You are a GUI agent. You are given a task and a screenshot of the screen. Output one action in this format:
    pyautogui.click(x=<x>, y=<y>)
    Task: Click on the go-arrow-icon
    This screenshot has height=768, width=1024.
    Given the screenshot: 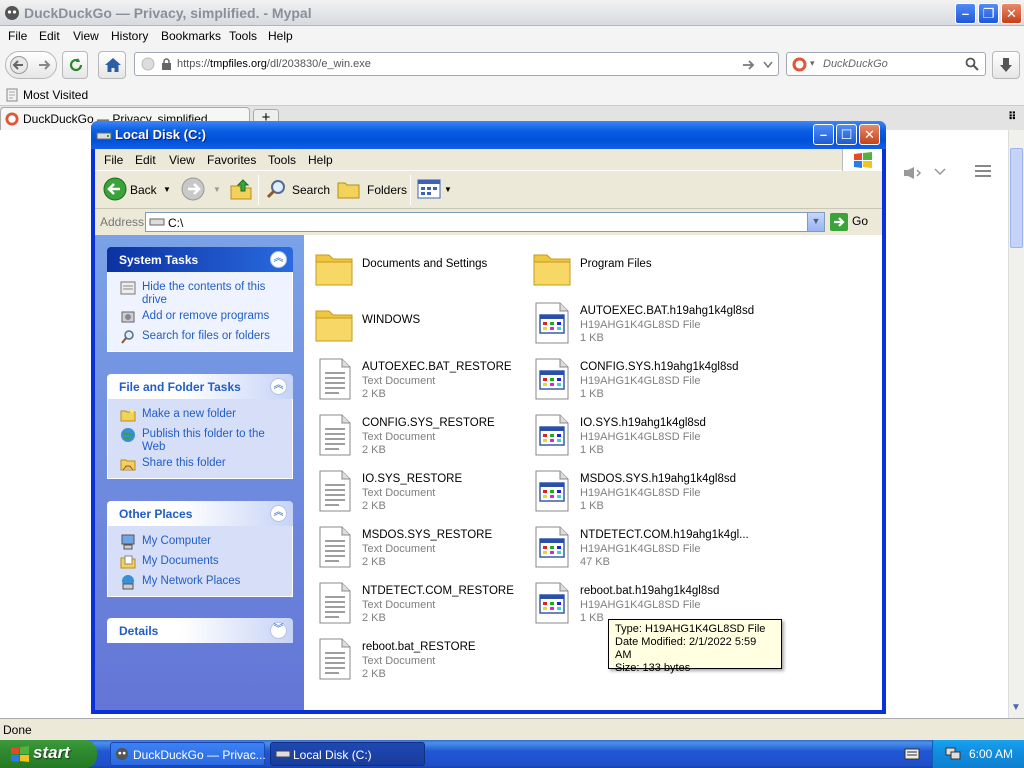 What is the action you would take?
    pyautogui.click(x=748, y=65)
    